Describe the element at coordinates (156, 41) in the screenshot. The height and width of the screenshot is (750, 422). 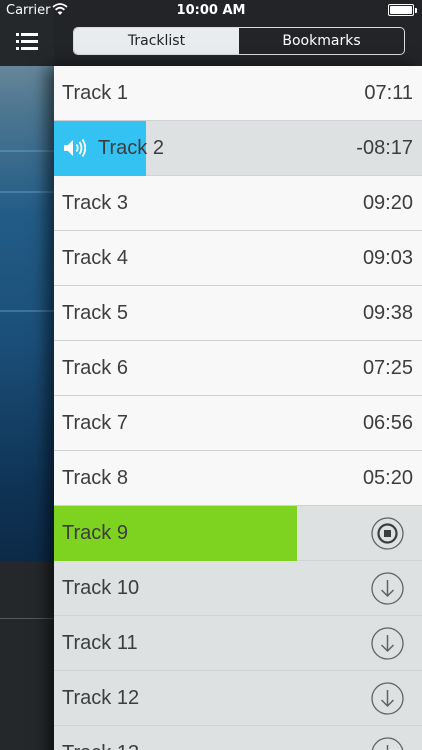
I see `tab-tracklist: Tracklist` at that location.